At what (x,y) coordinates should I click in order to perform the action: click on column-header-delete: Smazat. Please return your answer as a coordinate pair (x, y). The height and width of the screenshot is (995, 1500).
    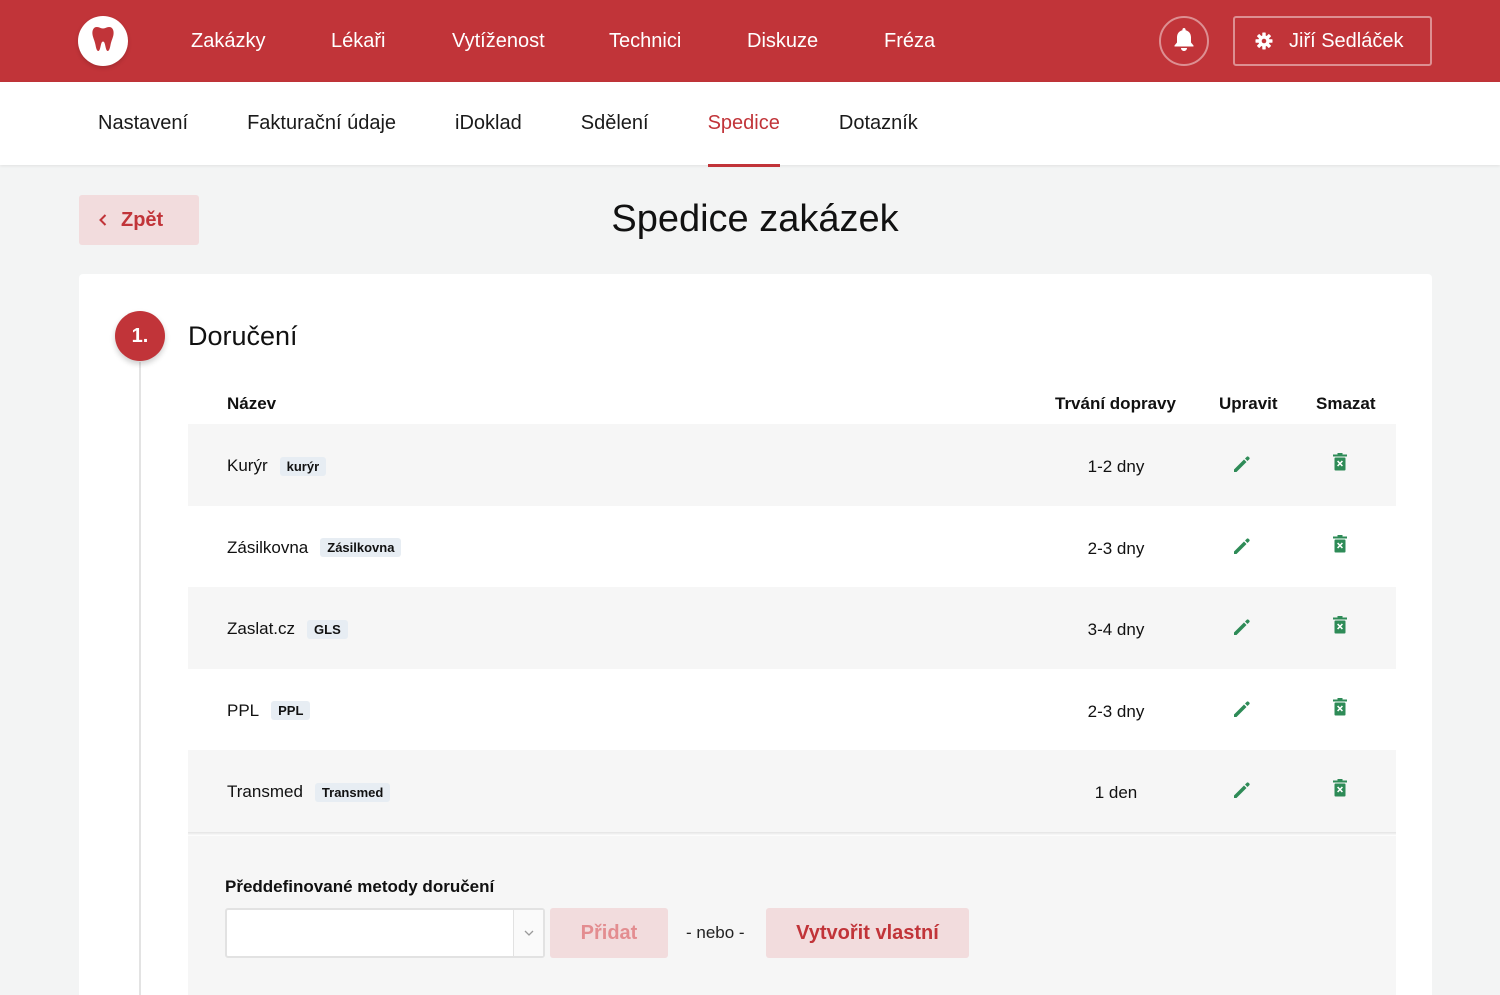
    Looking at the image, I should click on (1346, 403).